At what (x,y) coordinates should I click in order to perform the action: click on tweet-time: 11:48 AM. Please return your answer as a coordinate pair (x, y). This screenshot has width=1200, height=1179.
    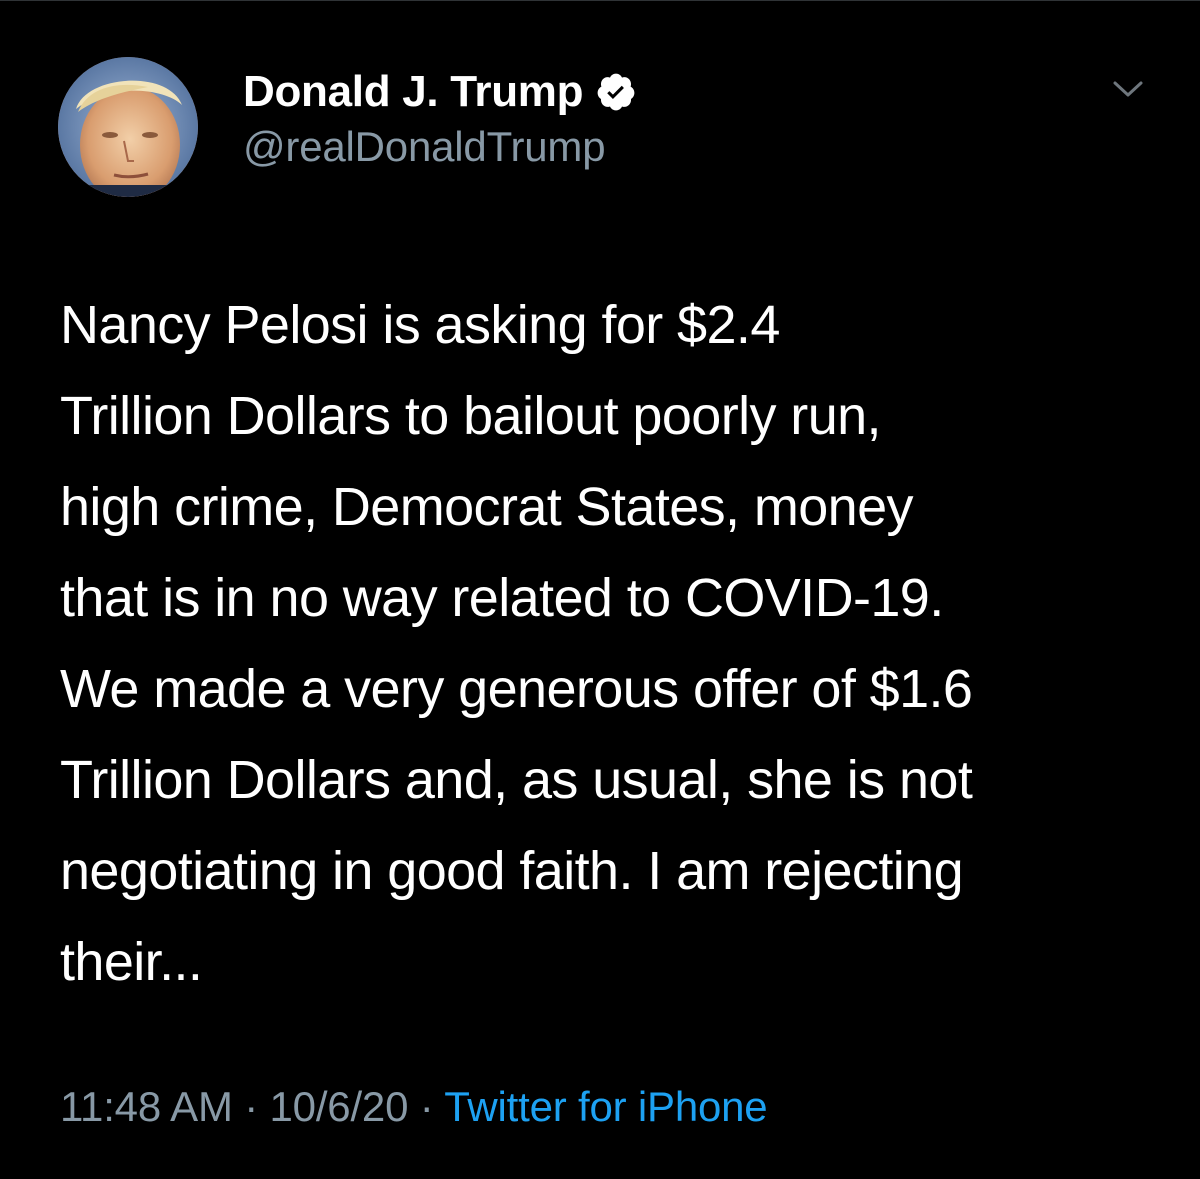
    Looking at the image, I should click on (146, 1106).